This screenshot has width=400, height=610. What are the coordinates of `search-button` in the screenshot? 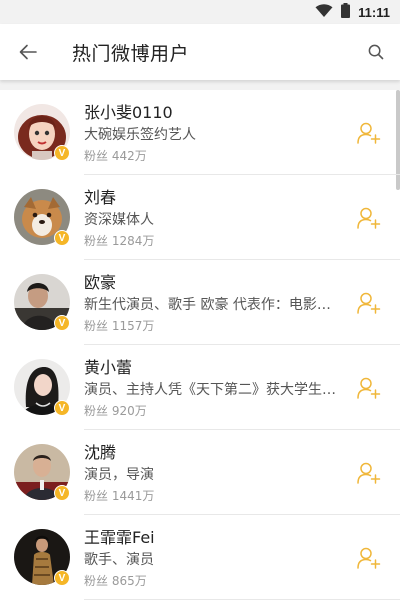 It's located at (376, 52).